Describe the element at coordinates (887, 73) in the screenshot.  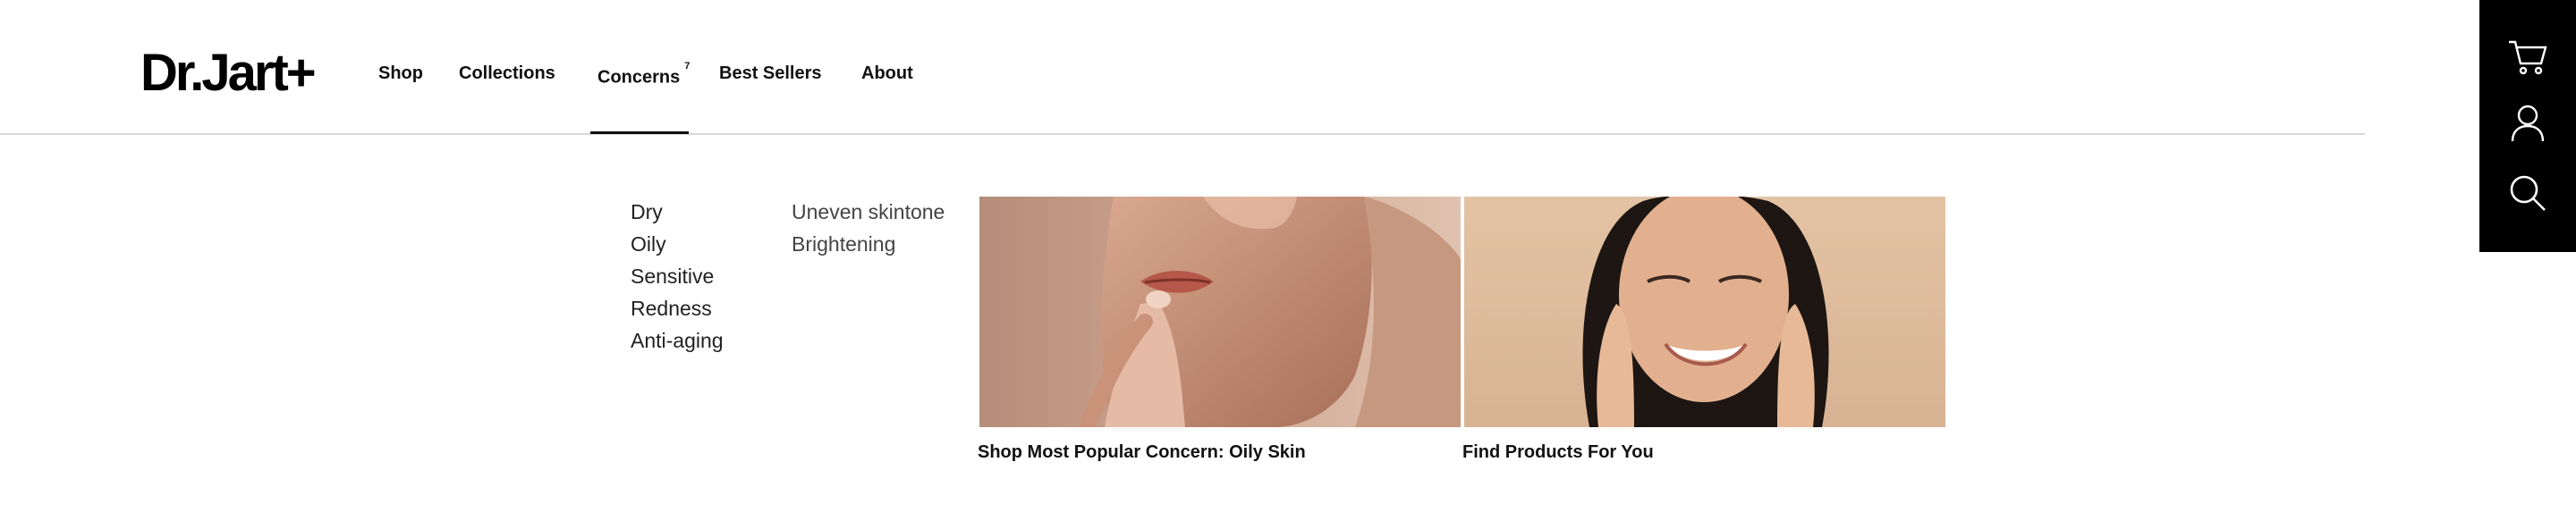
I see `nav-about: About` at that location.